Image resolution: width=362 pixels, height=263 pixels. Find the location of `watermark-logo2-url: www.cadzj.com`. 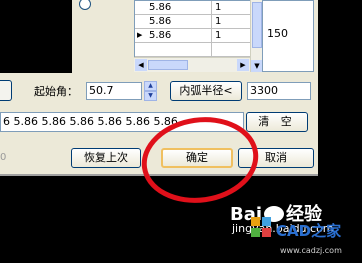

watermark-logo2-url: www.cadzj.com is located at coordinates (311, 250).